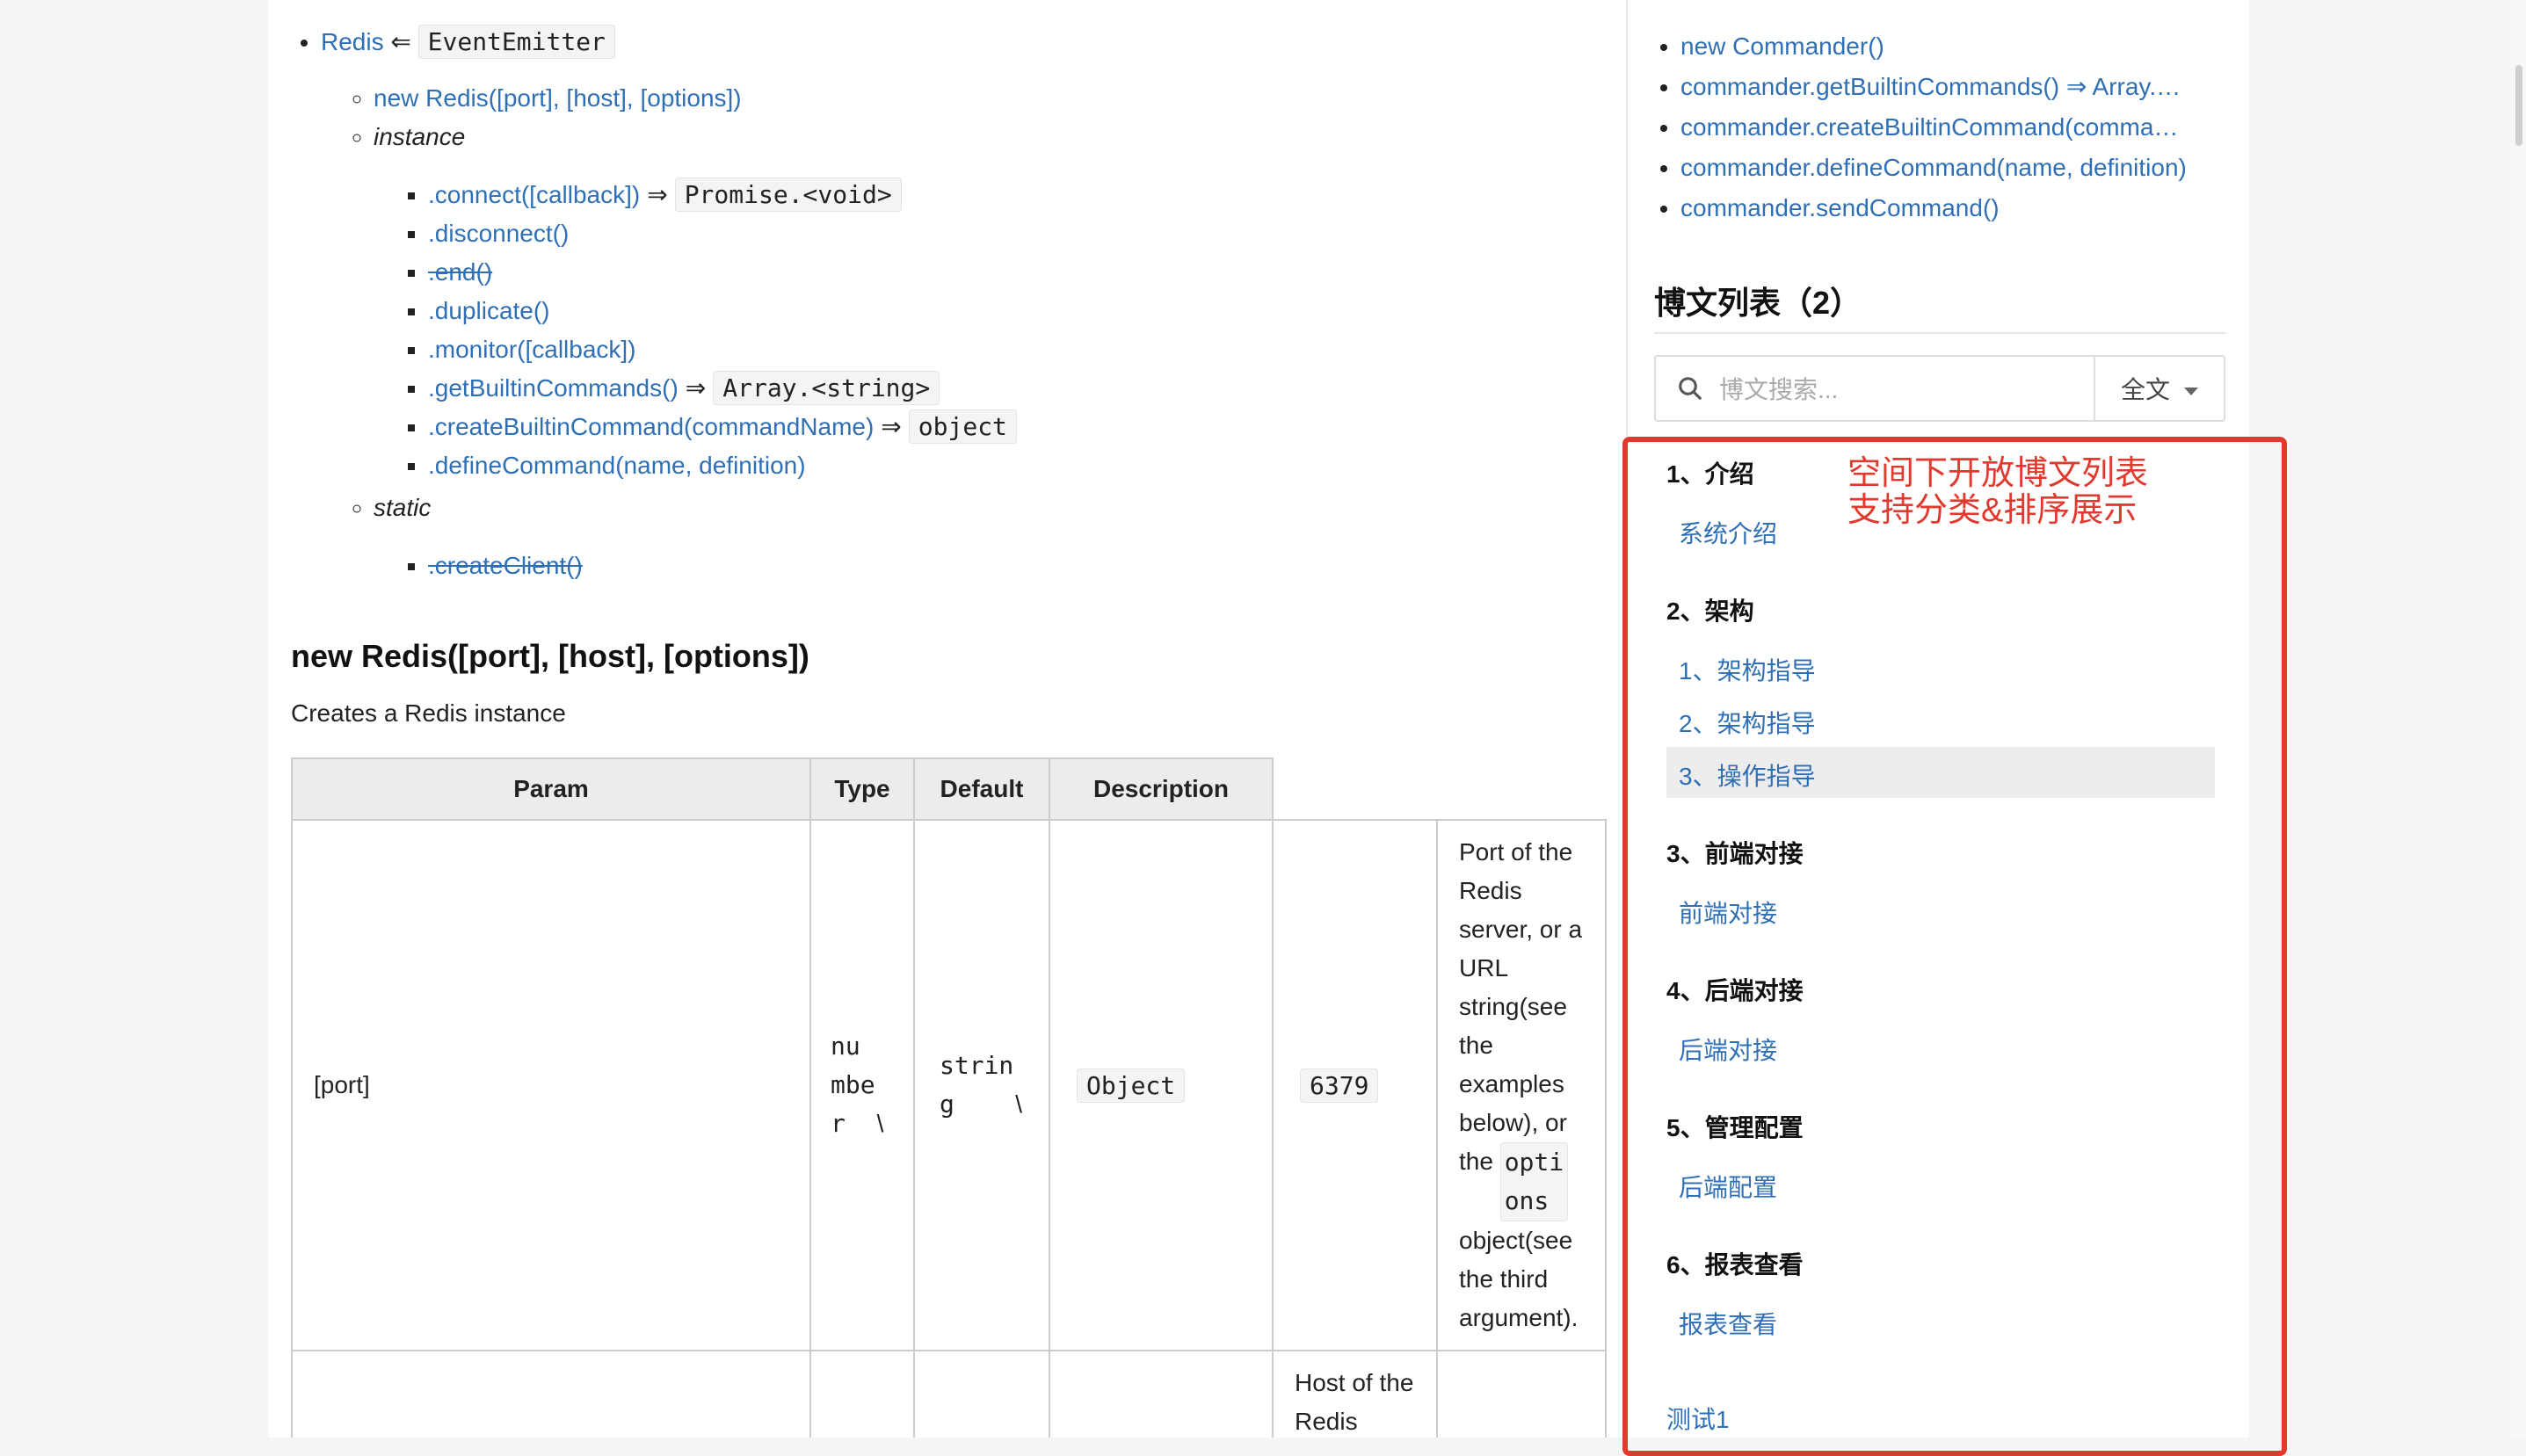 The height and width of the screenshot is (1456, 2526). Describe the element at coordinates (1355, 789) in the screenshot. I see `header-empty` at that location.